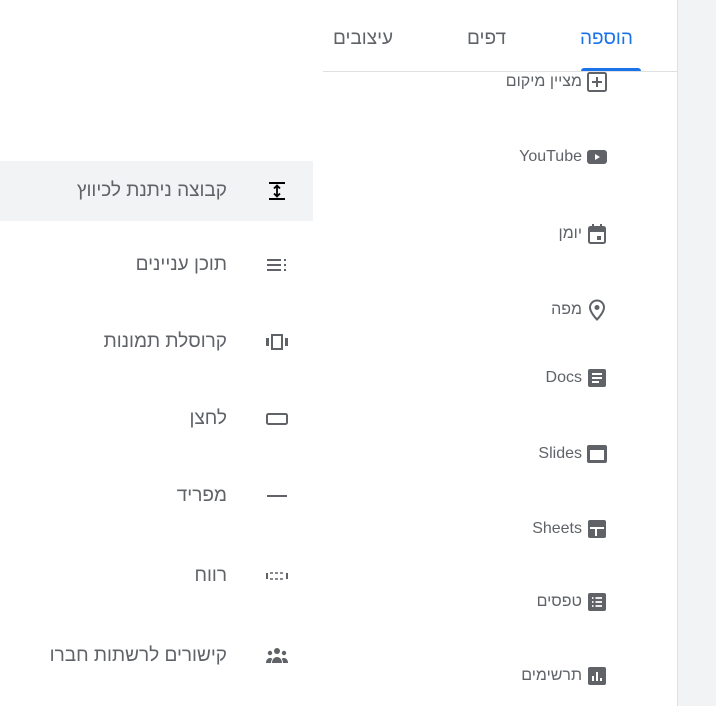 The height and width of the screenshot is (706, 716). Describe the element at coordinates (363, 39) in the screenshot. I see `tab-themes: עיצובים` at that location.